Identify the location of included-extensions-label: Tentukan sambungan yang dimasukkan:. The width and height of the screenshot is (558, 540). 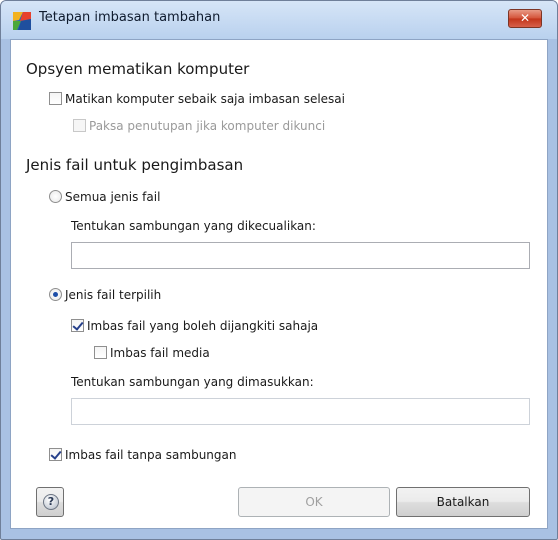
(192, 382).